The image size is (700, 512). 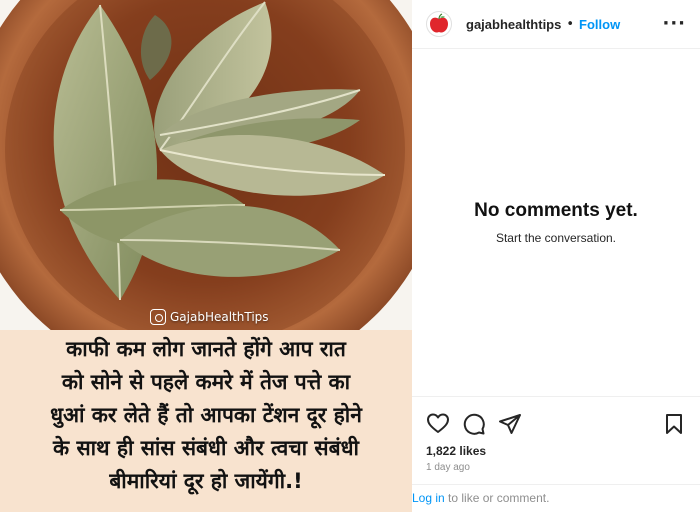 What do you see at coordinates (556, 222) in the screenshot?
I see `empty-comments: No comments yet. Start the conversation.` at bounding box center [556, 222].